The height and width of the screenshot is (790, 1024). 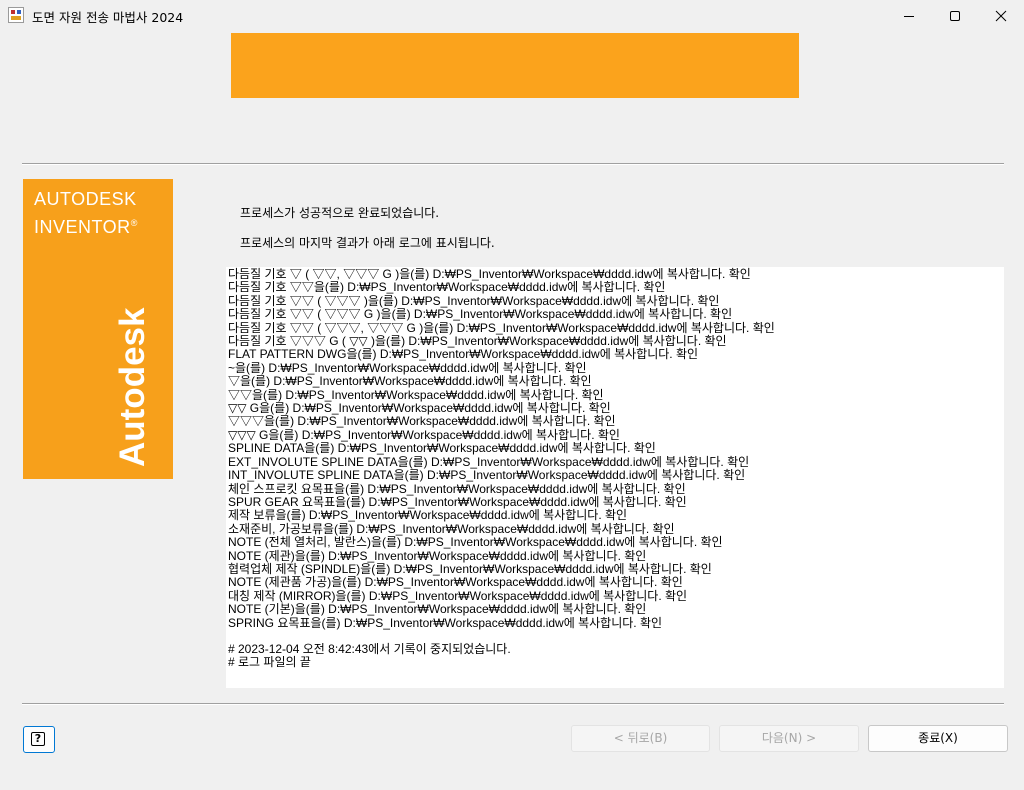 I want to click on log-footer-line: # 2023-12-04 오전 8:42:43에서 기록이 중지되었습니다., so click(x=369, y=648).